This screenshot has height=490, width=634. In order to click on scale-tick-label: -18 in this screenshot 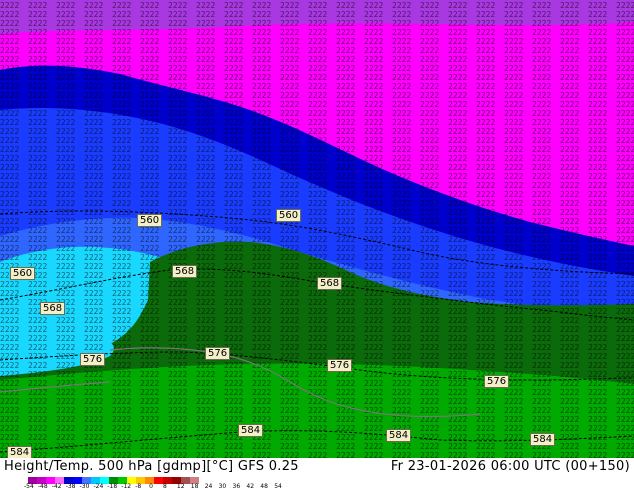, I will do `click(112, 486)`.